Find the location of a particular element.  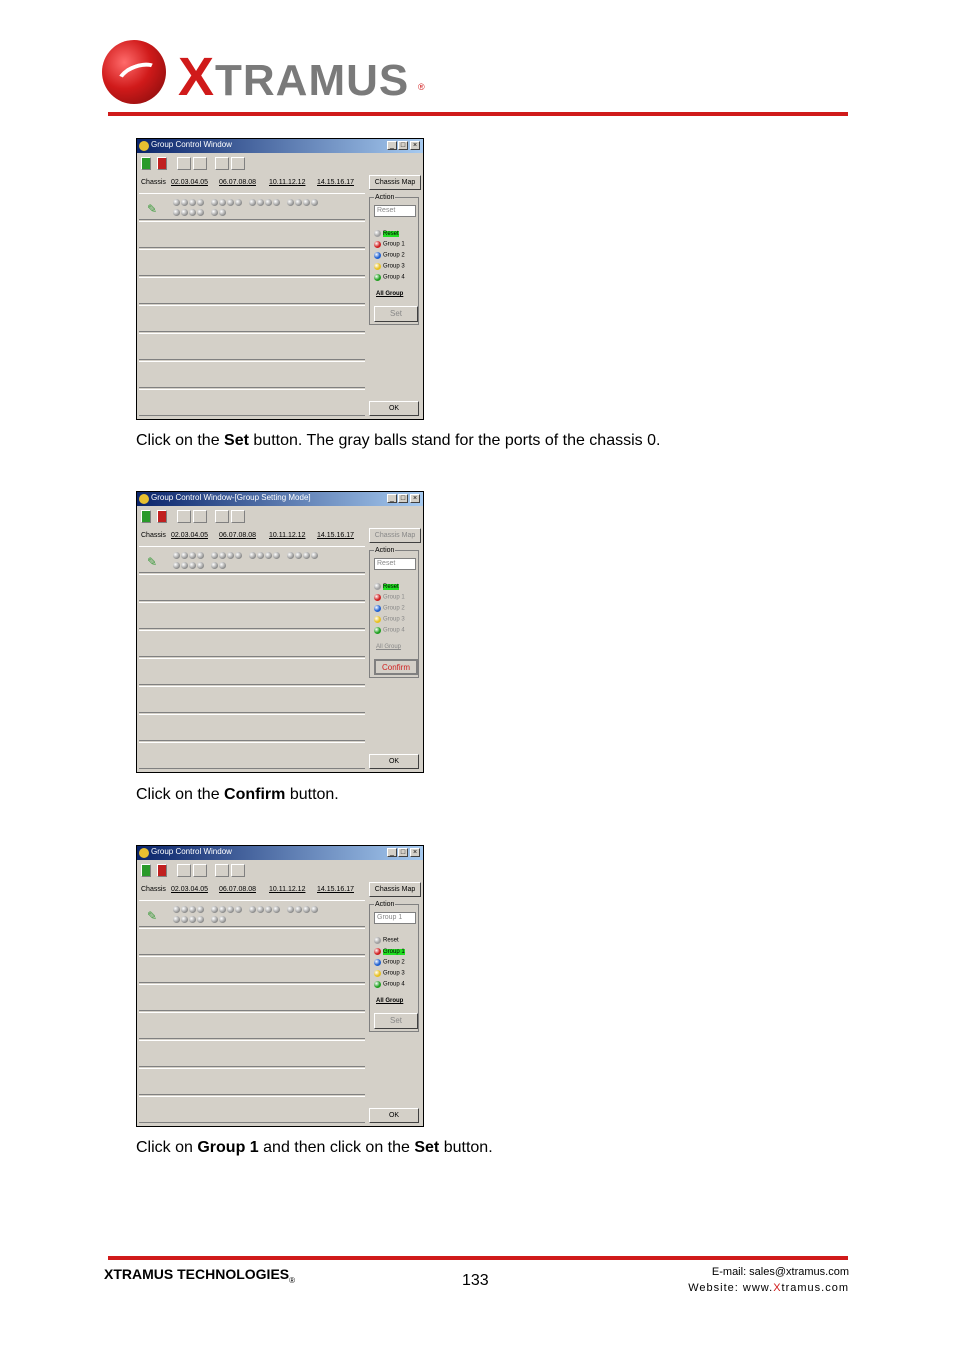

close-button: × is located at coordinates (415, 498).